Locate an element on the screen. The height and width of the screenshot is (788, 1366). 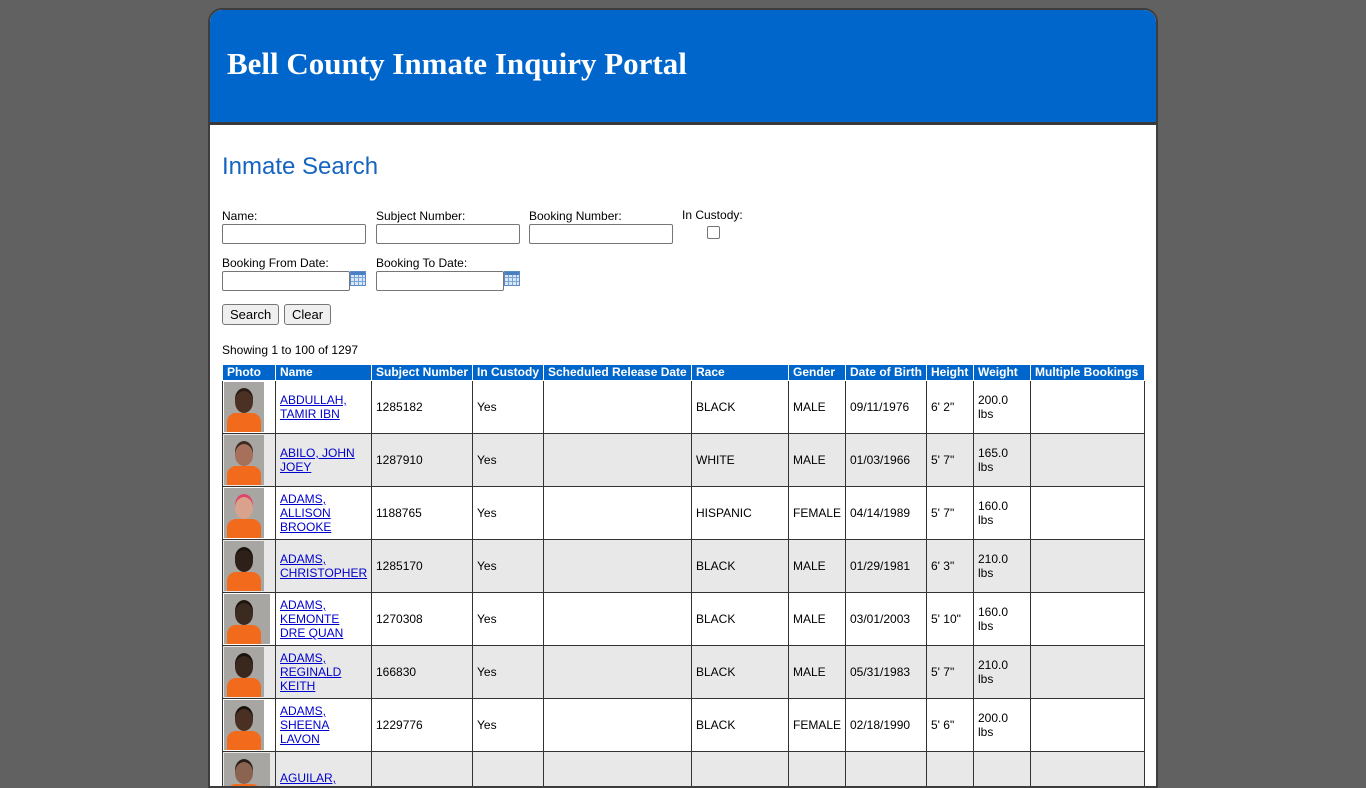
column-header-multiple-bookings: Multiple Bookings is located at coordinates (1088, 373).